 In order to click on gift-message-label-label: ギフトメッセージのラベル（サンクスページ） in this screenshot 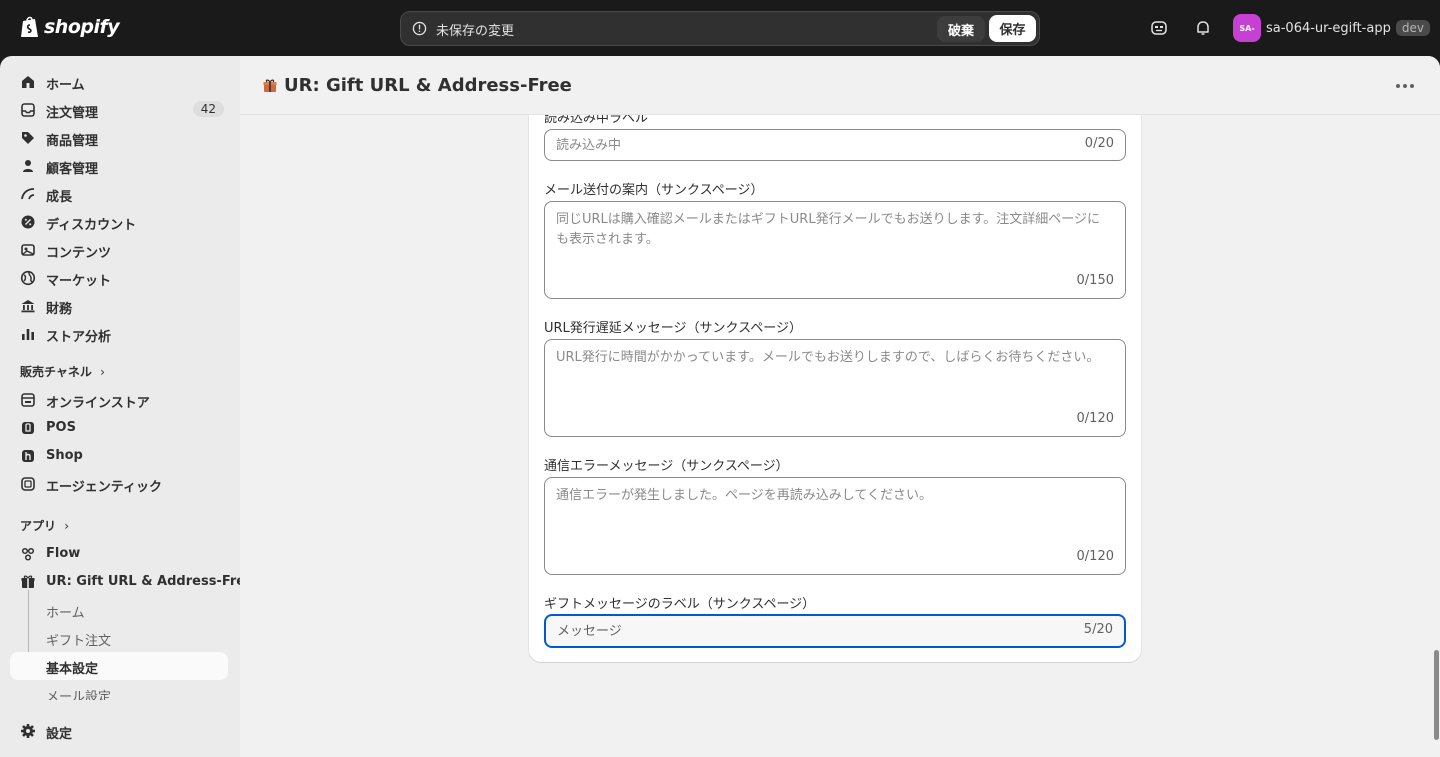, I will do `click(680, 604)`.